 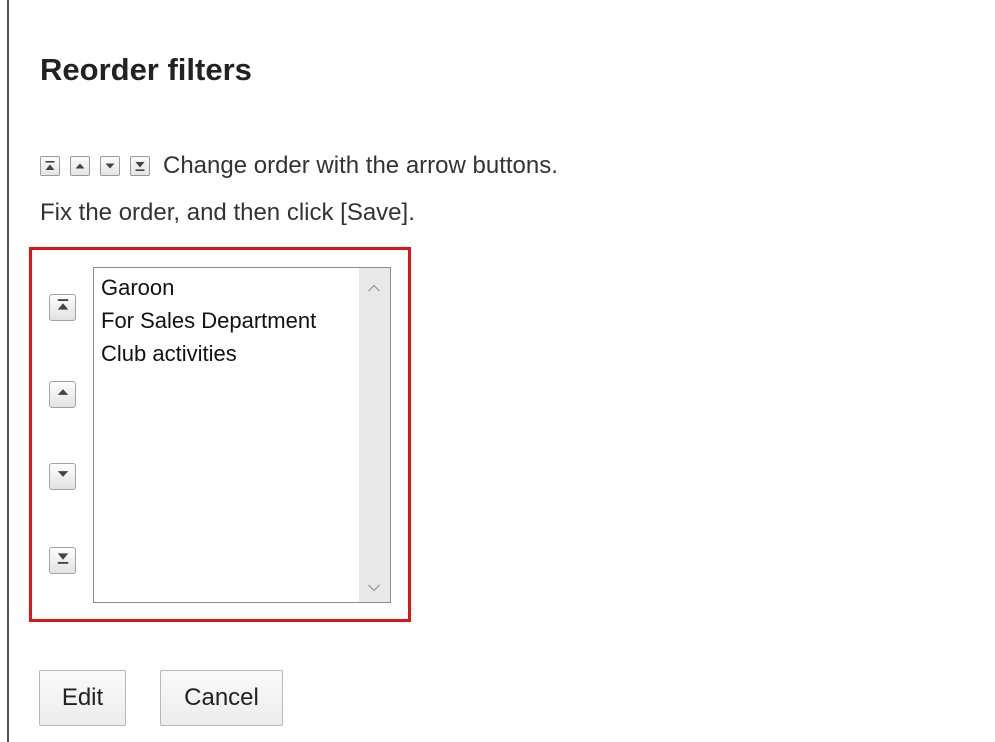 I want to click on instruction-text-2: Fix the order, and then click [Save]., so click(x=227, y=212).